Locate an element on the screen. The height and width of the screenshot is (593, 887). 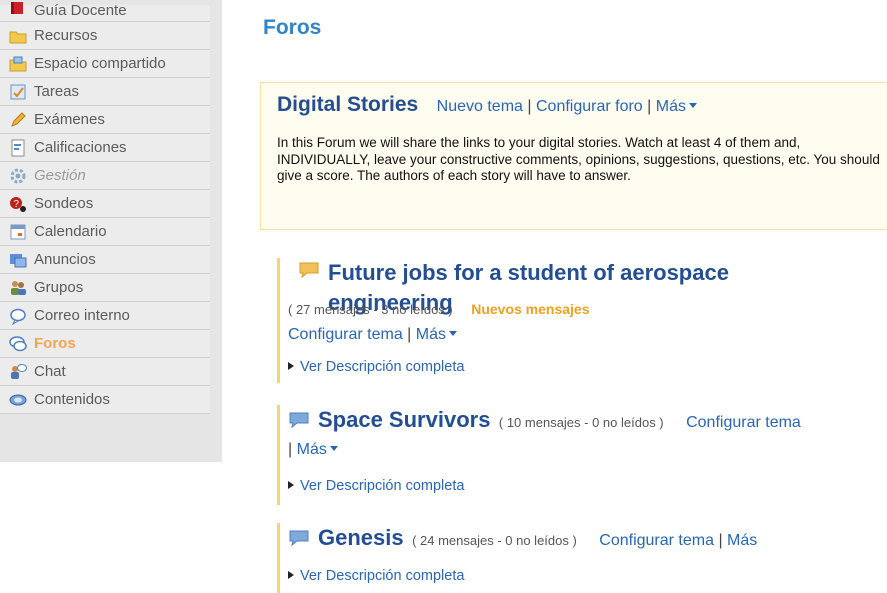
sidebar-item-tareas: Tareas is located at coordinates (105, 92).